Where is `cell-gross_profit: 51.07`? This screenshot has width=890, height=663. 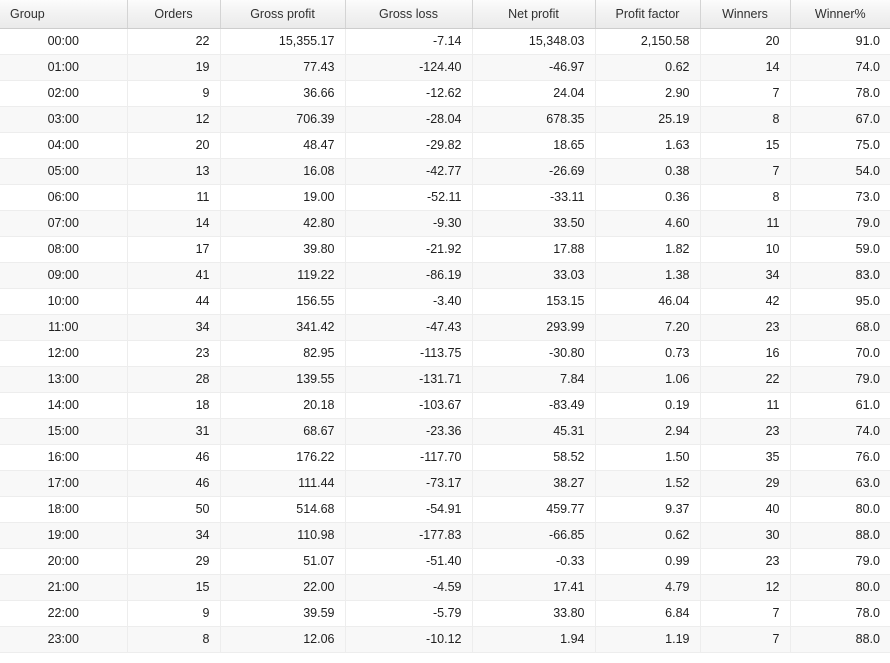
cell-gross_profit: 51.07 is located at coordinates (283, 561).